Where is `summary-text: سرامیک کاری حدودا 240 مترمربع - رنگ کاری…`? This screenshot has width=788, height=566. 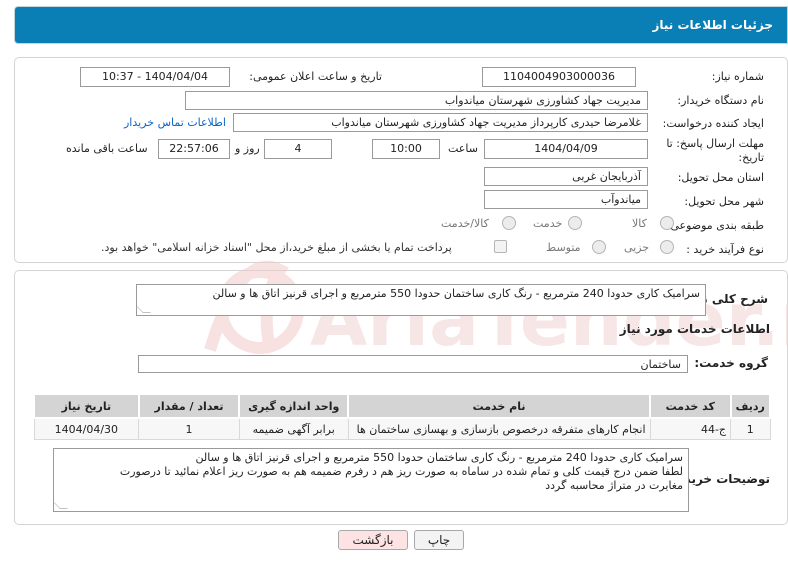
summary-text: سرامیک کاری حدودا 240 مترمربع - رنگ کاری… is located at coordinates (456, 293).